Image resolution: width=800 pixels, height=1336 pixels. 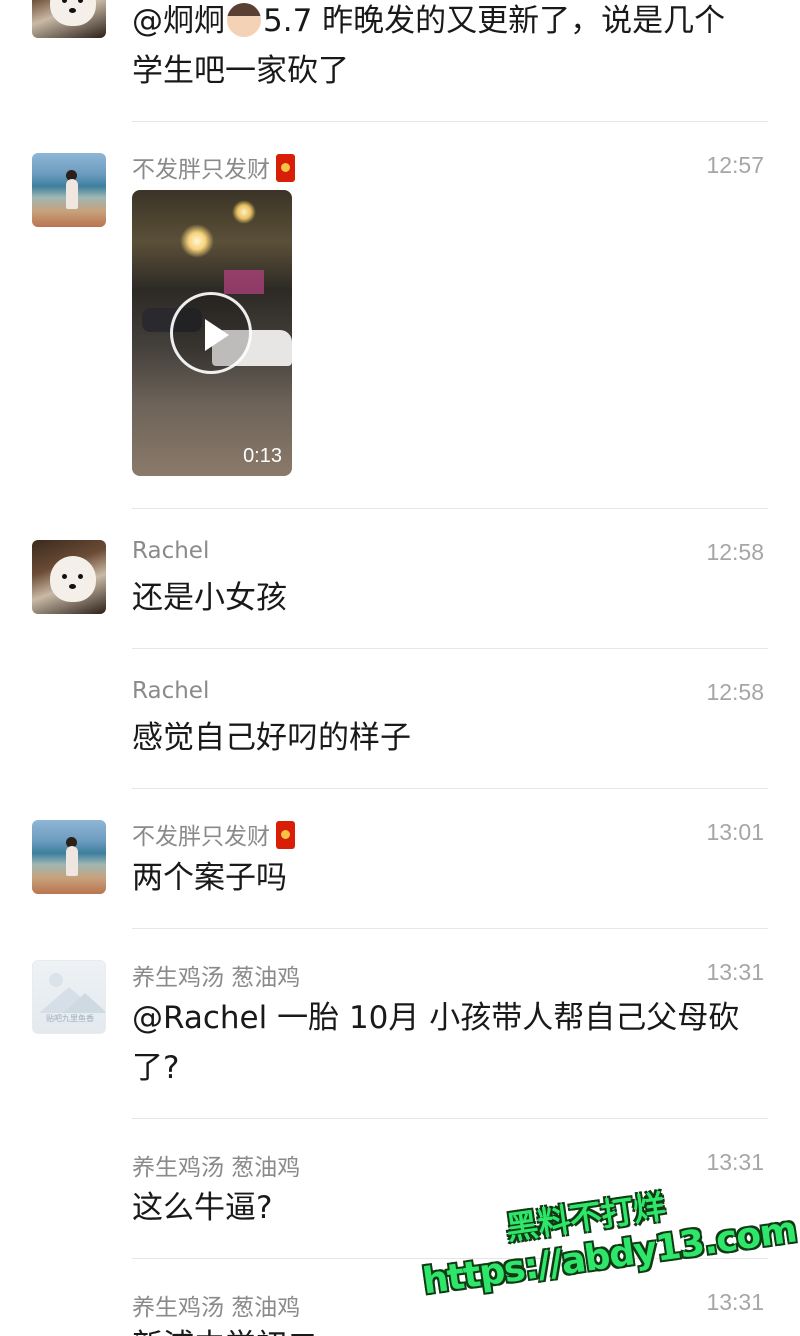 I want to click on play-icon, so click(x=211, y=333).